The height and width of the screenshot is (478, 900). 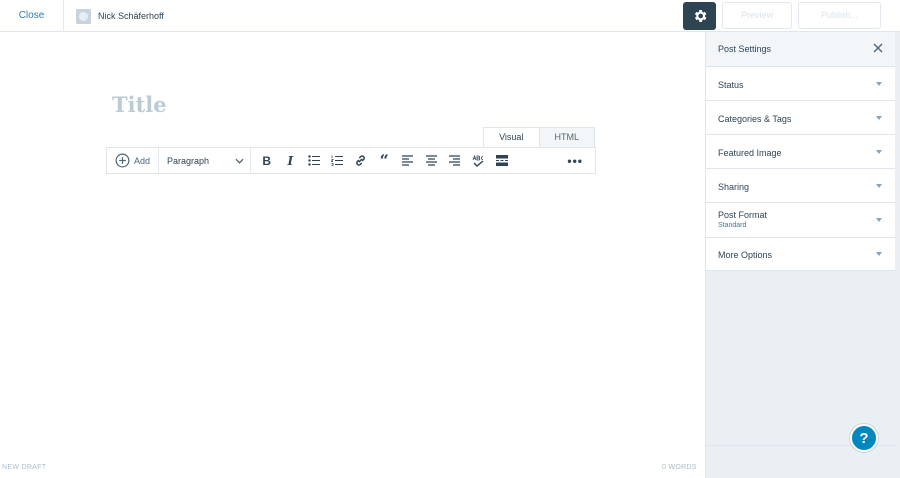 I want to click on bold-button: B, so click(x=267, y=160).